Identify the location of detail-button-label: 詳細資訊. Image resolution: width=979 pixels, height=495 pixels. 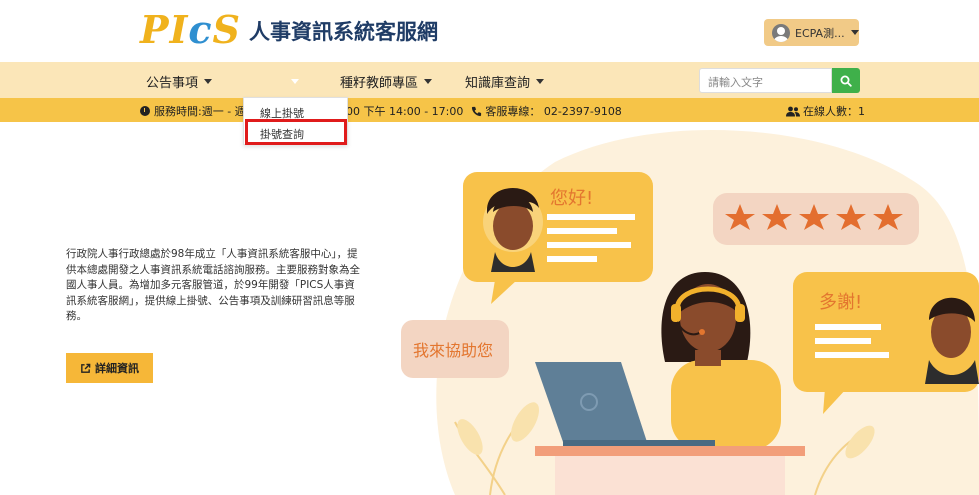
(117, 368).